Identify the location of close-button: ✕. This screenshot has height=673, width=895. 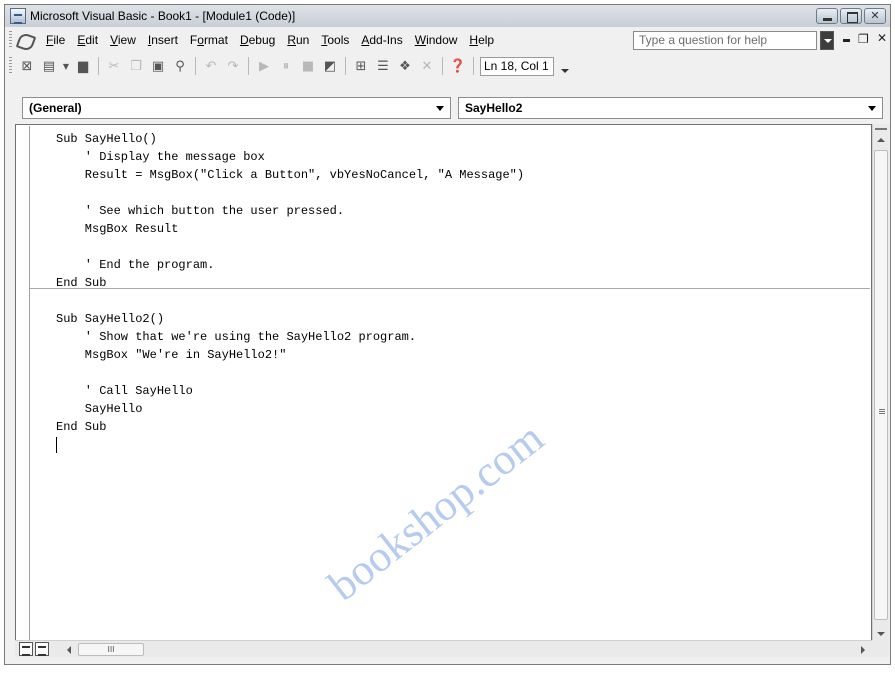
(875, 16).